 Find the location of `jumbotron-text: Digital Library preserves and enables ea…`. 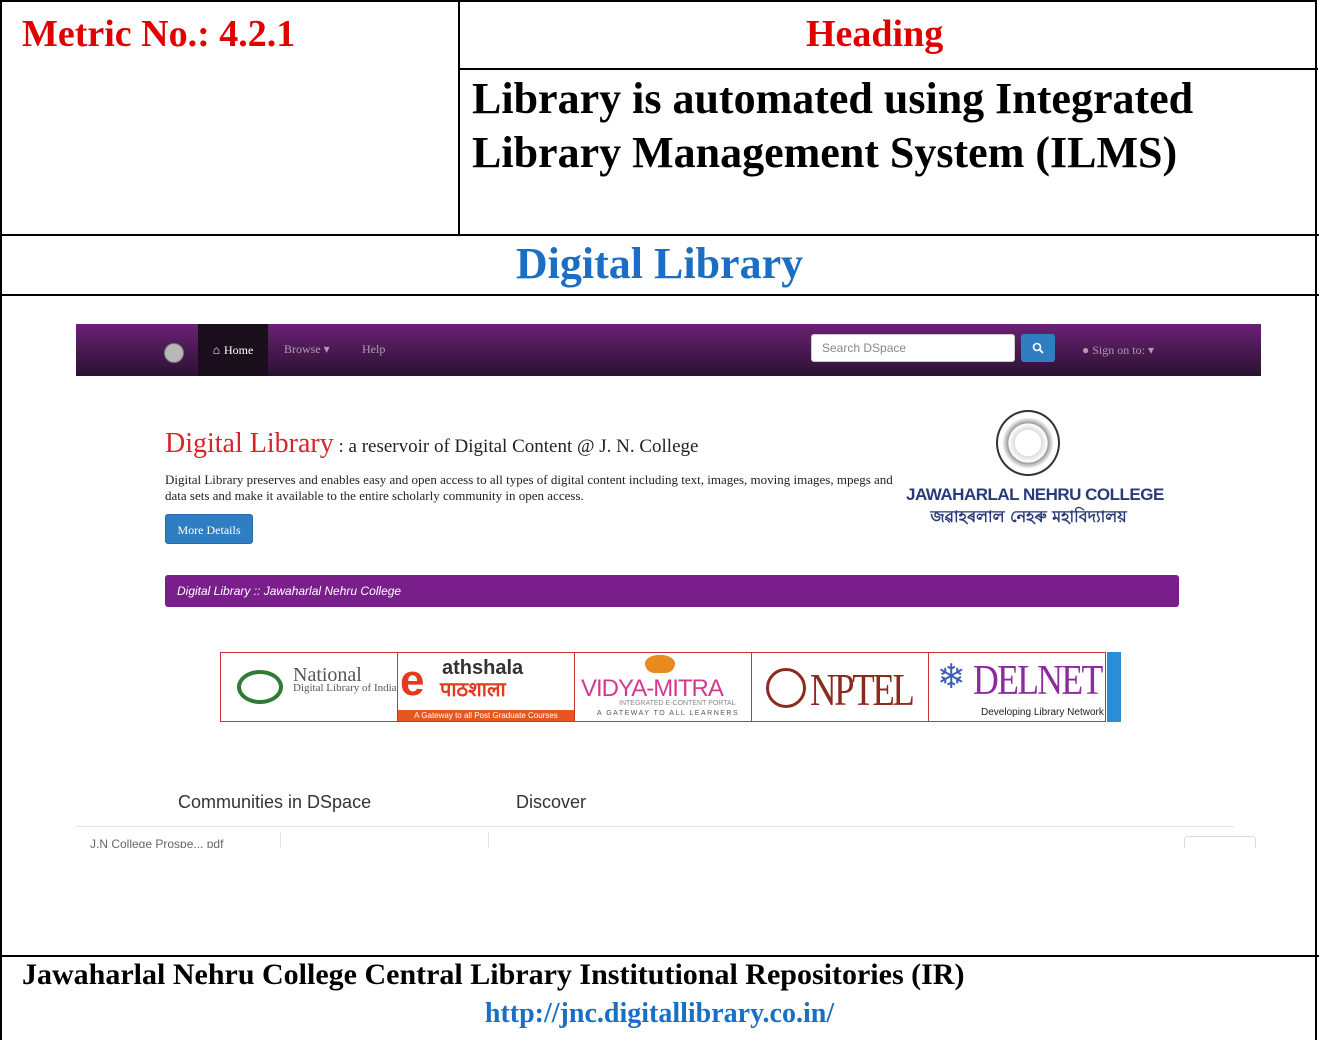

jumbotron-text: Digital Library preserves and enables ea… is located at coordinates (529, 487).